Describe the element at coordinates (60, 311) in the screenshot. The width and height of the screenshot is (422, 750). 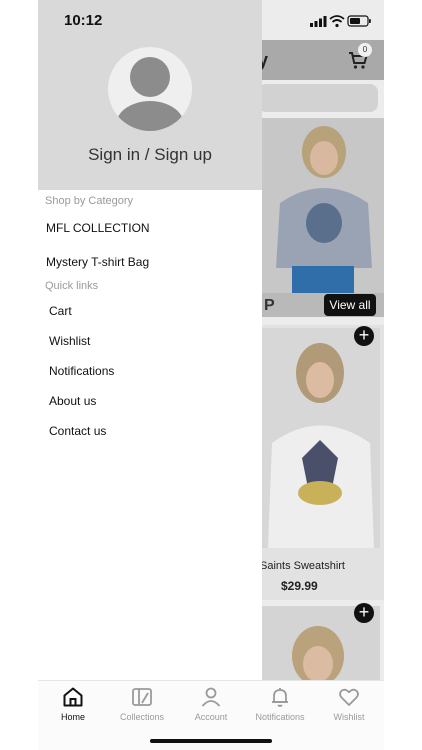
I see `quick-link-cart: Cart` at that location.